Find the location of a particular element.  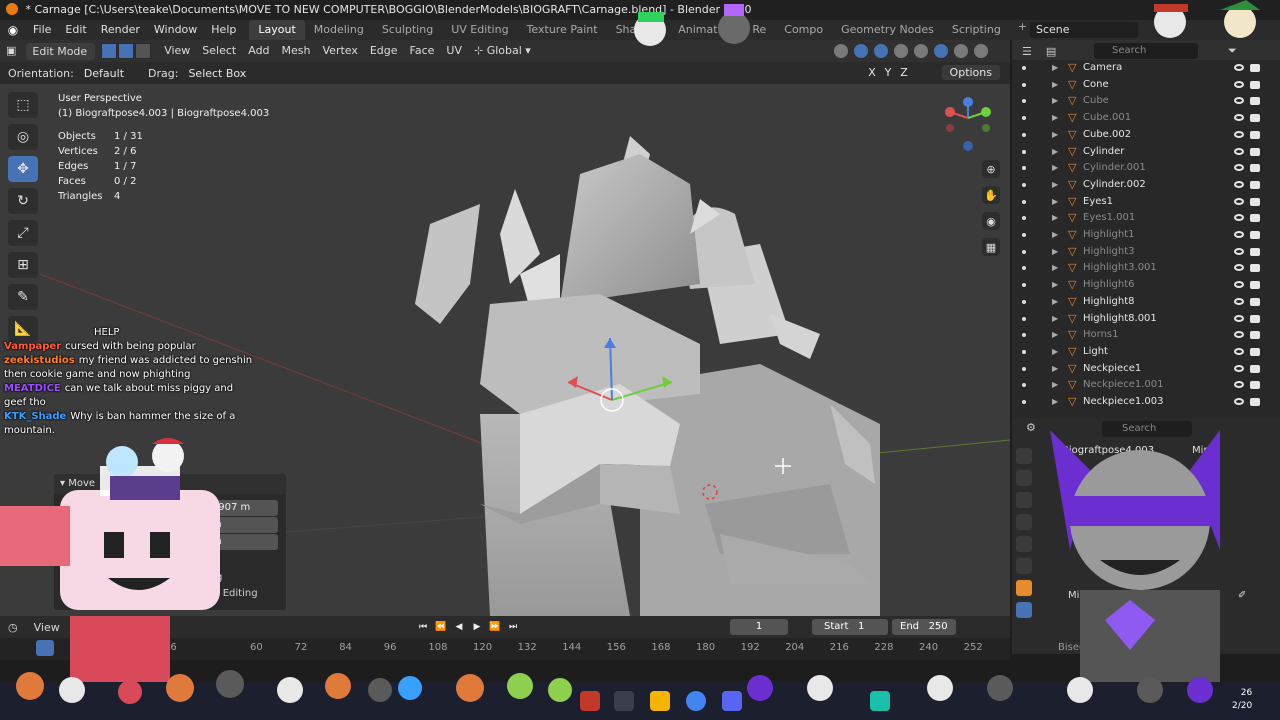

jump-end-icon: ⏭ is located at coordinates (513, 627).